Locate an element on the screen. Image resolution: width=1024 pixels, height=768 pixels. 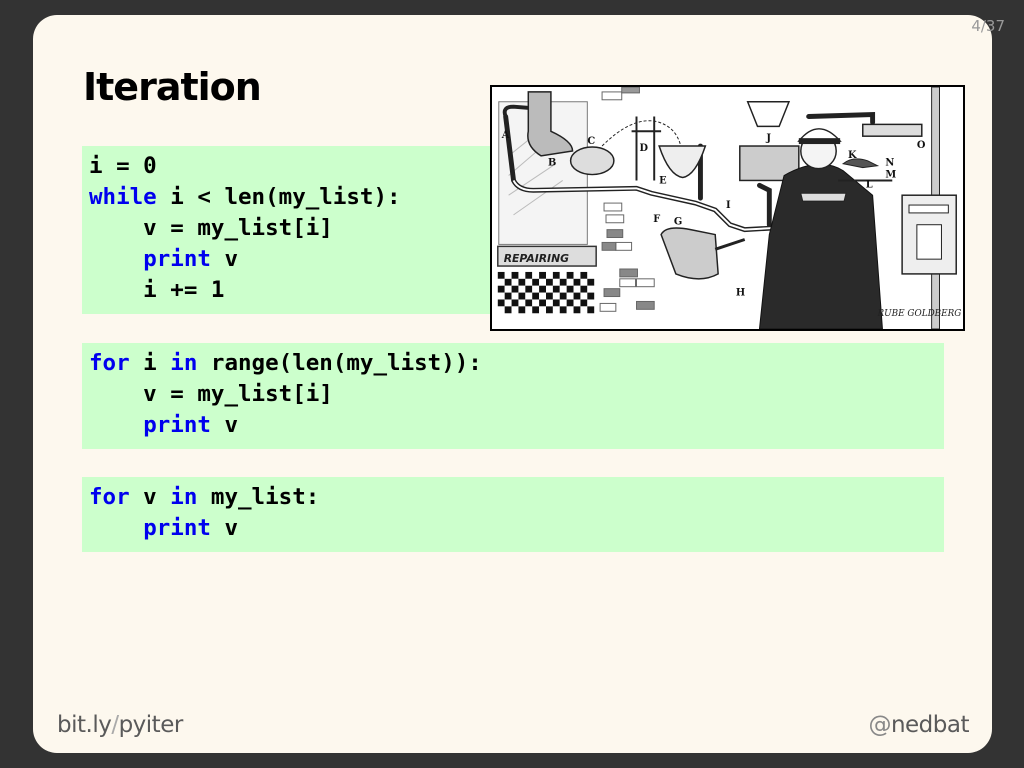
code-block-for-in: for v in my_list: print v is located at coordinates (513, 514).